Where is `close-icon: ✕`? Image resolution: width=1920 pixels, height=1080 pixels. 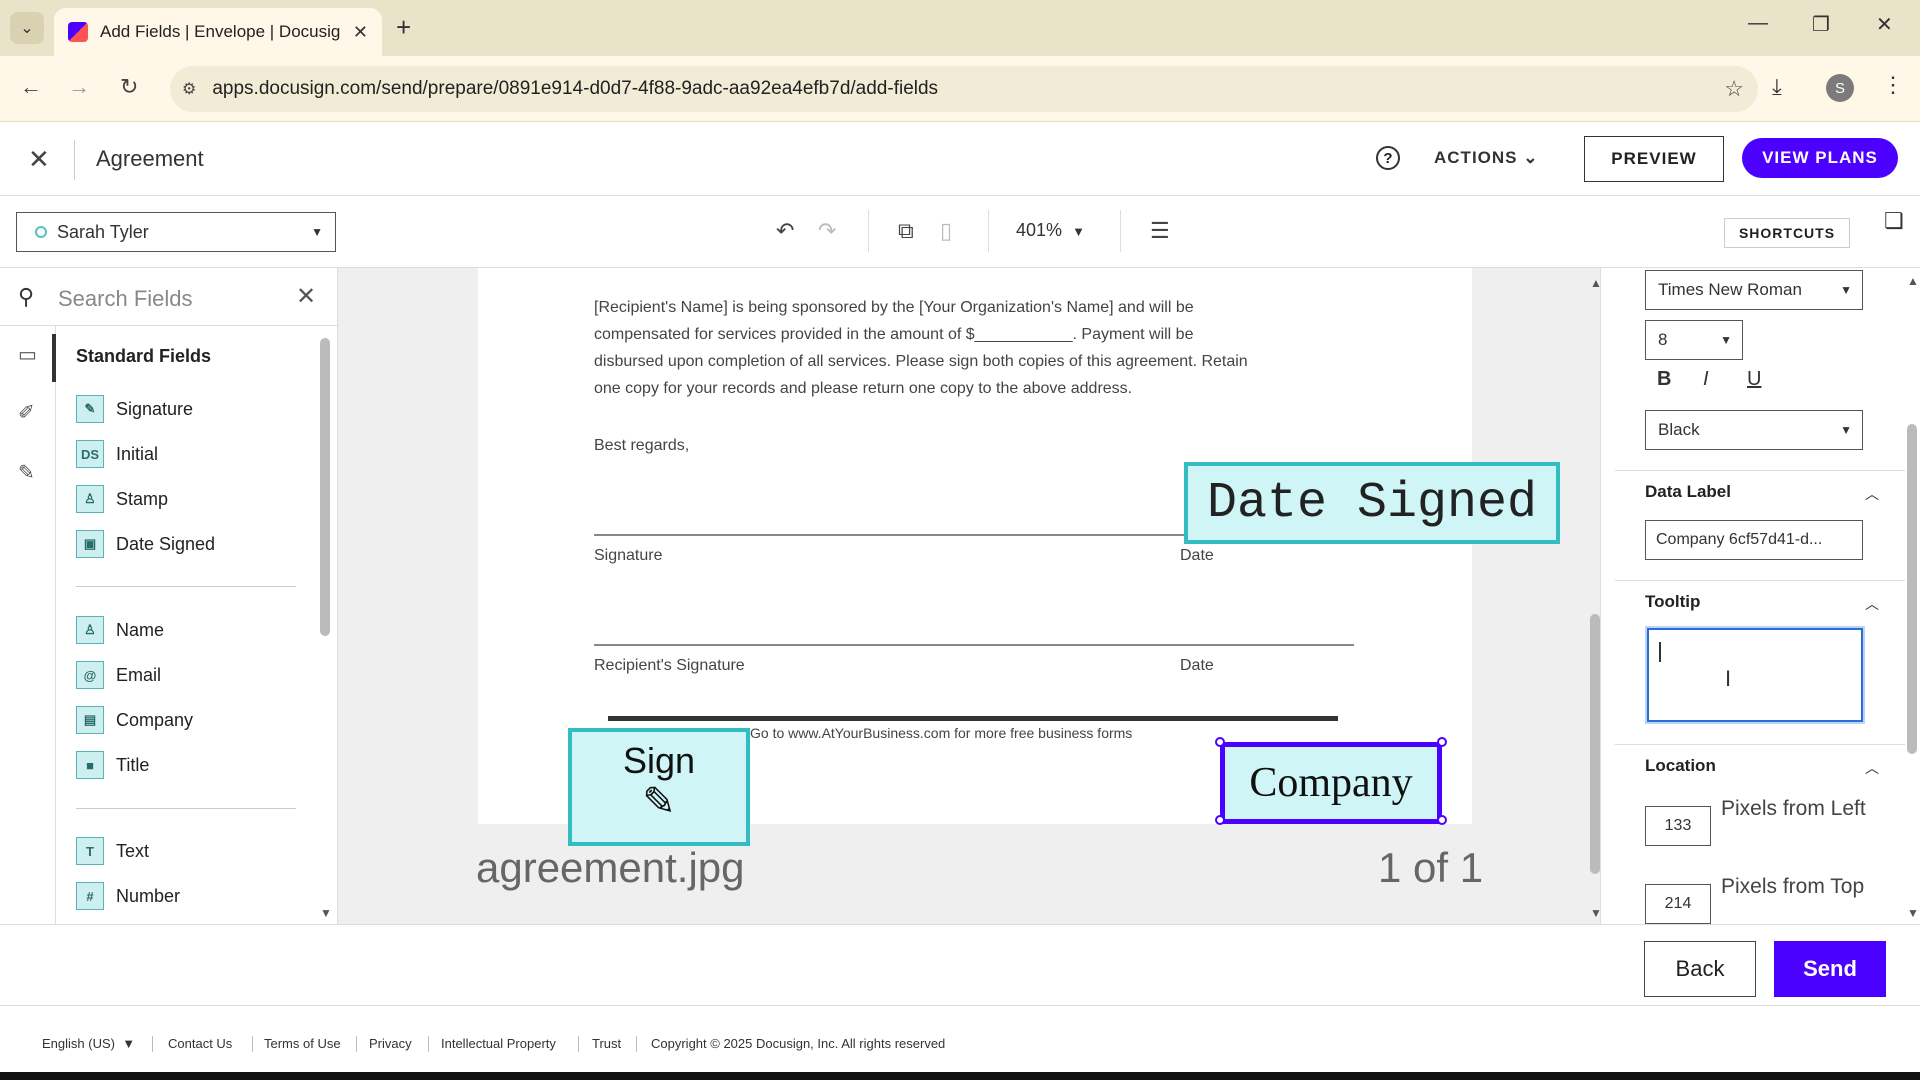
close-icon: ✕ is located at coordinates (39, 159).